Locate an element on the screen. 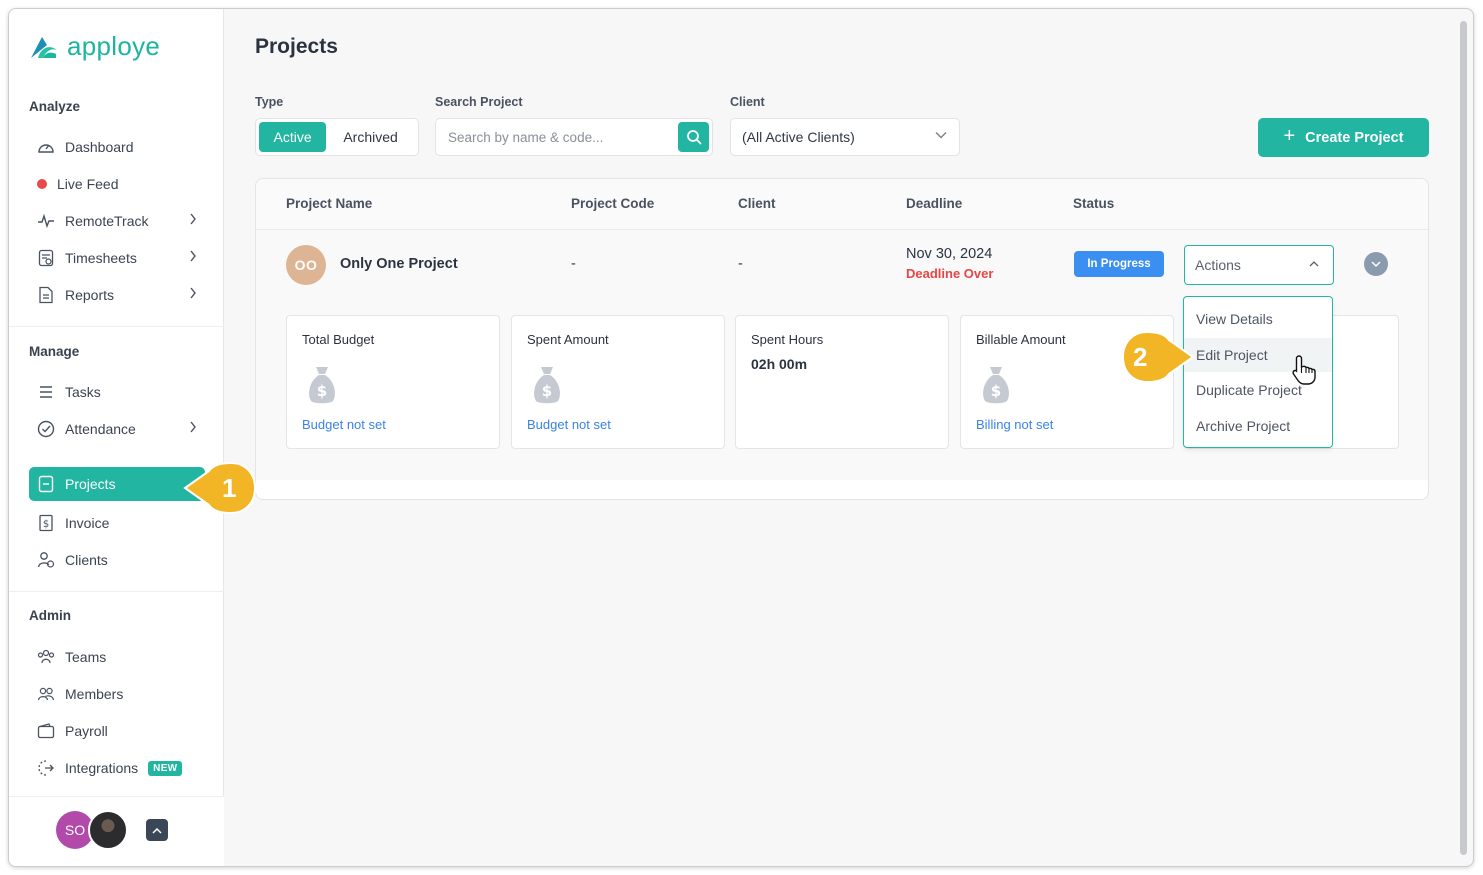 The image size is (1483, 875). deadline-date: Nov 30, 2024 is located at coordinates (949, 254).